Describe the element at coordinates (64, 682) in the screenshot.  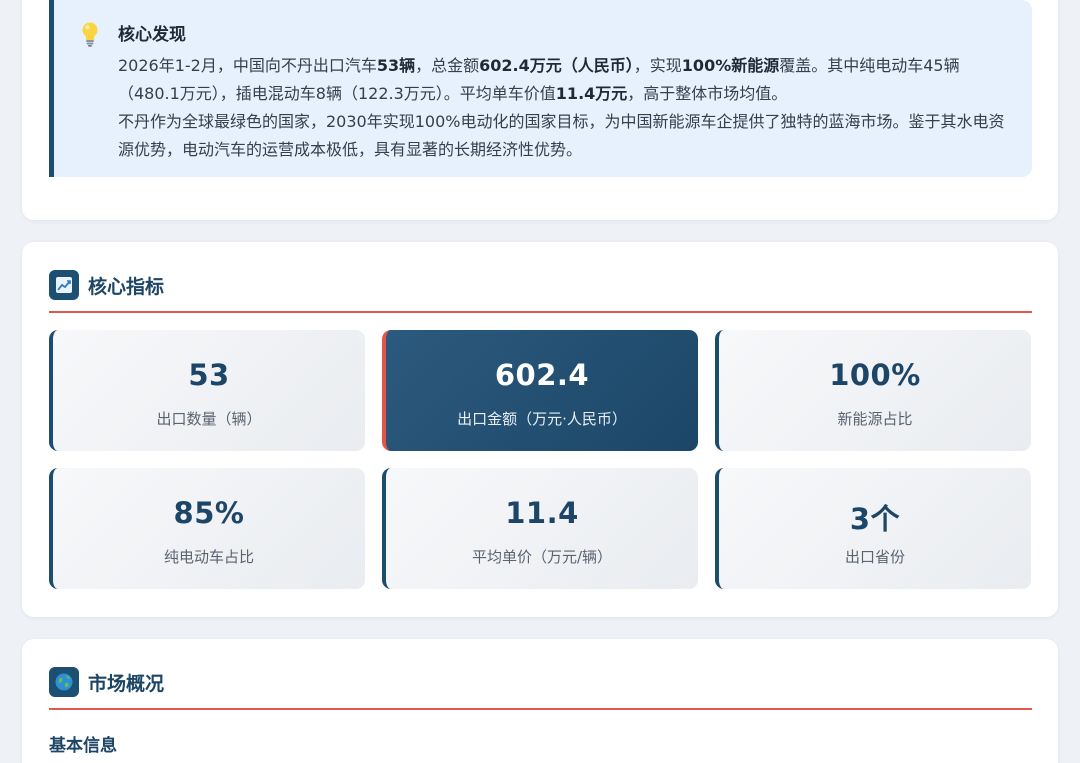
I see `globe-icon` at that location.